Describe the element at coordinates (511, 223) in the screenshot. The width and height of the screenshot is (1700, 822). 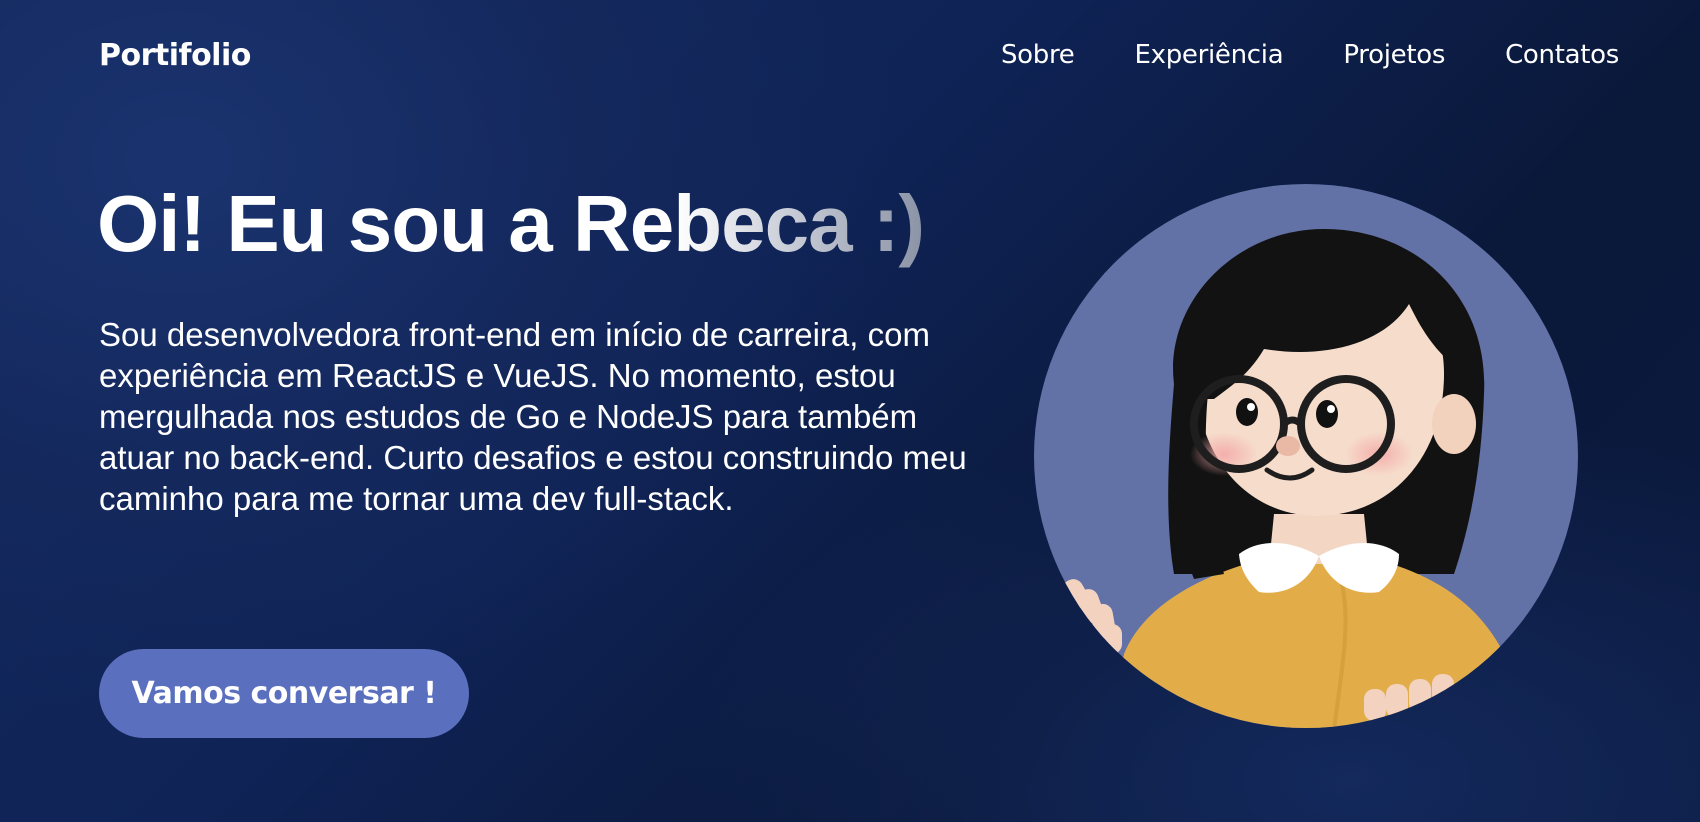
I see `hero-title: Oi! Eu sou a Rebeca :)` at that location.